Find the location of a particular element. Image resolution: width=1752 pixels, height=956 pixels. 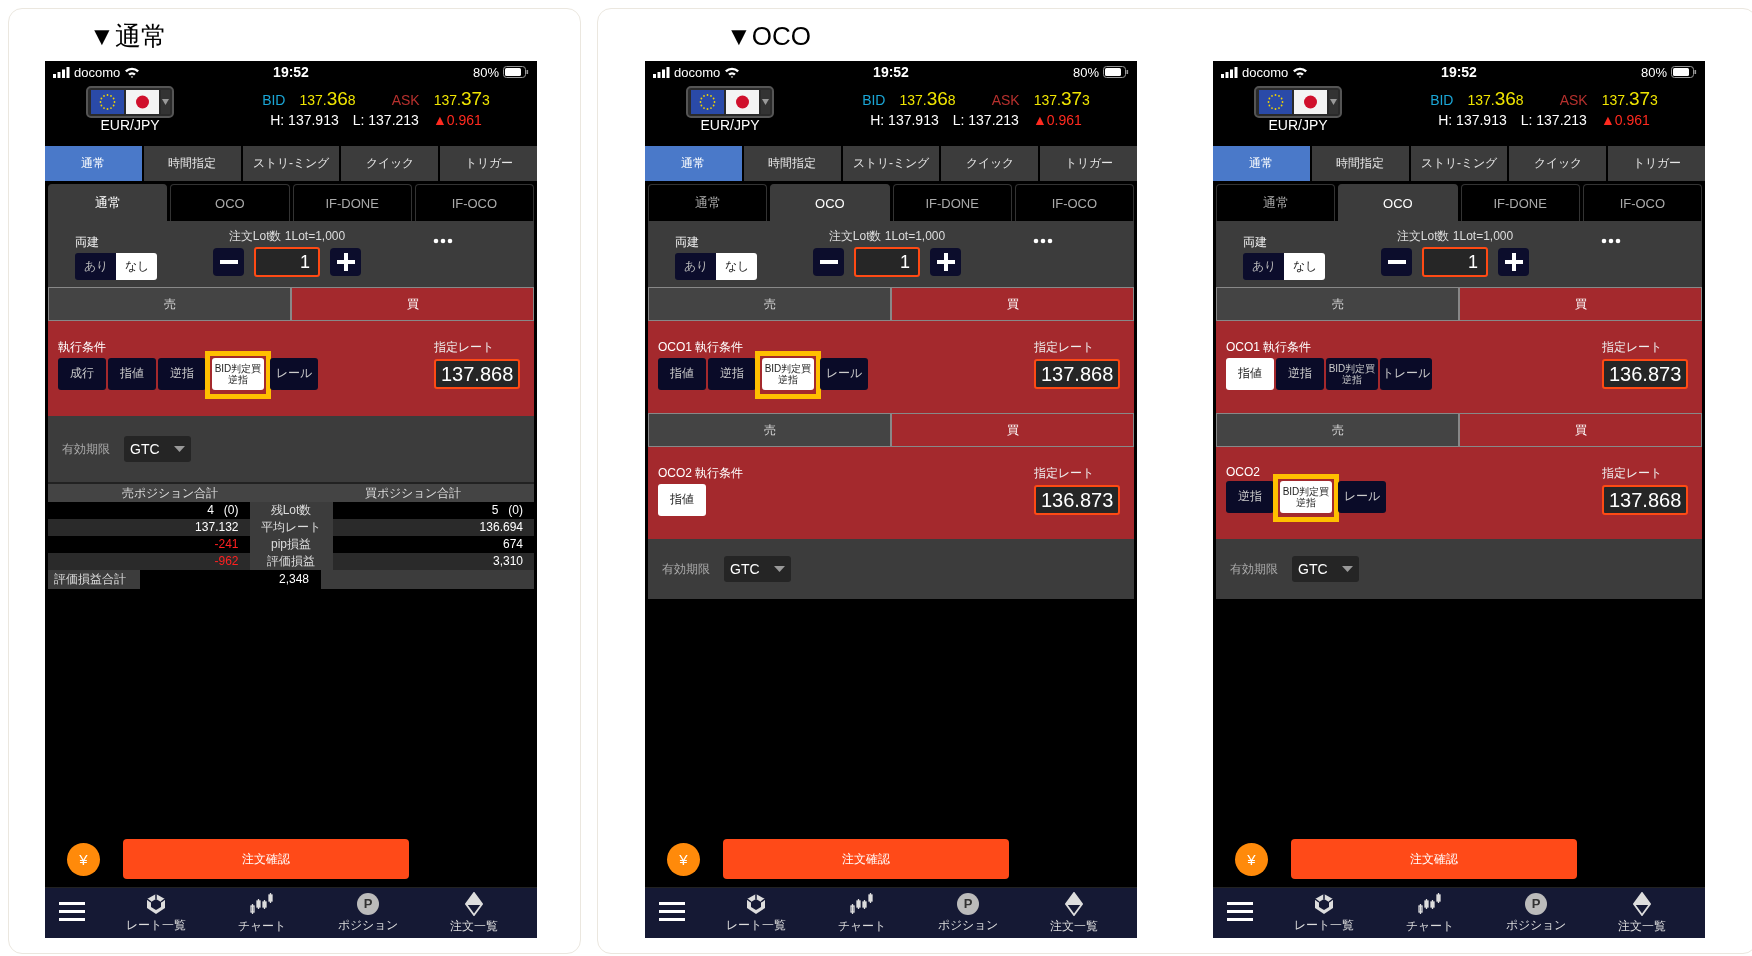

execution-type-button: トレール is located at coordinates (1406, 374).